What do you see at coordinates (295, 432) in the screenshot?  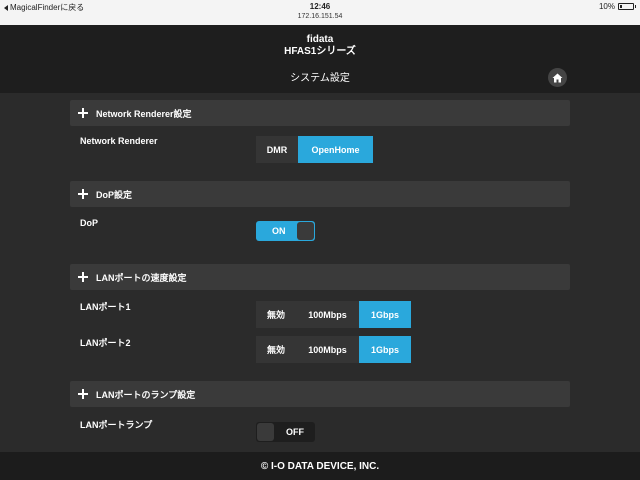 I see `toggle-state-label: OFF` at bounding box center [295, 432].